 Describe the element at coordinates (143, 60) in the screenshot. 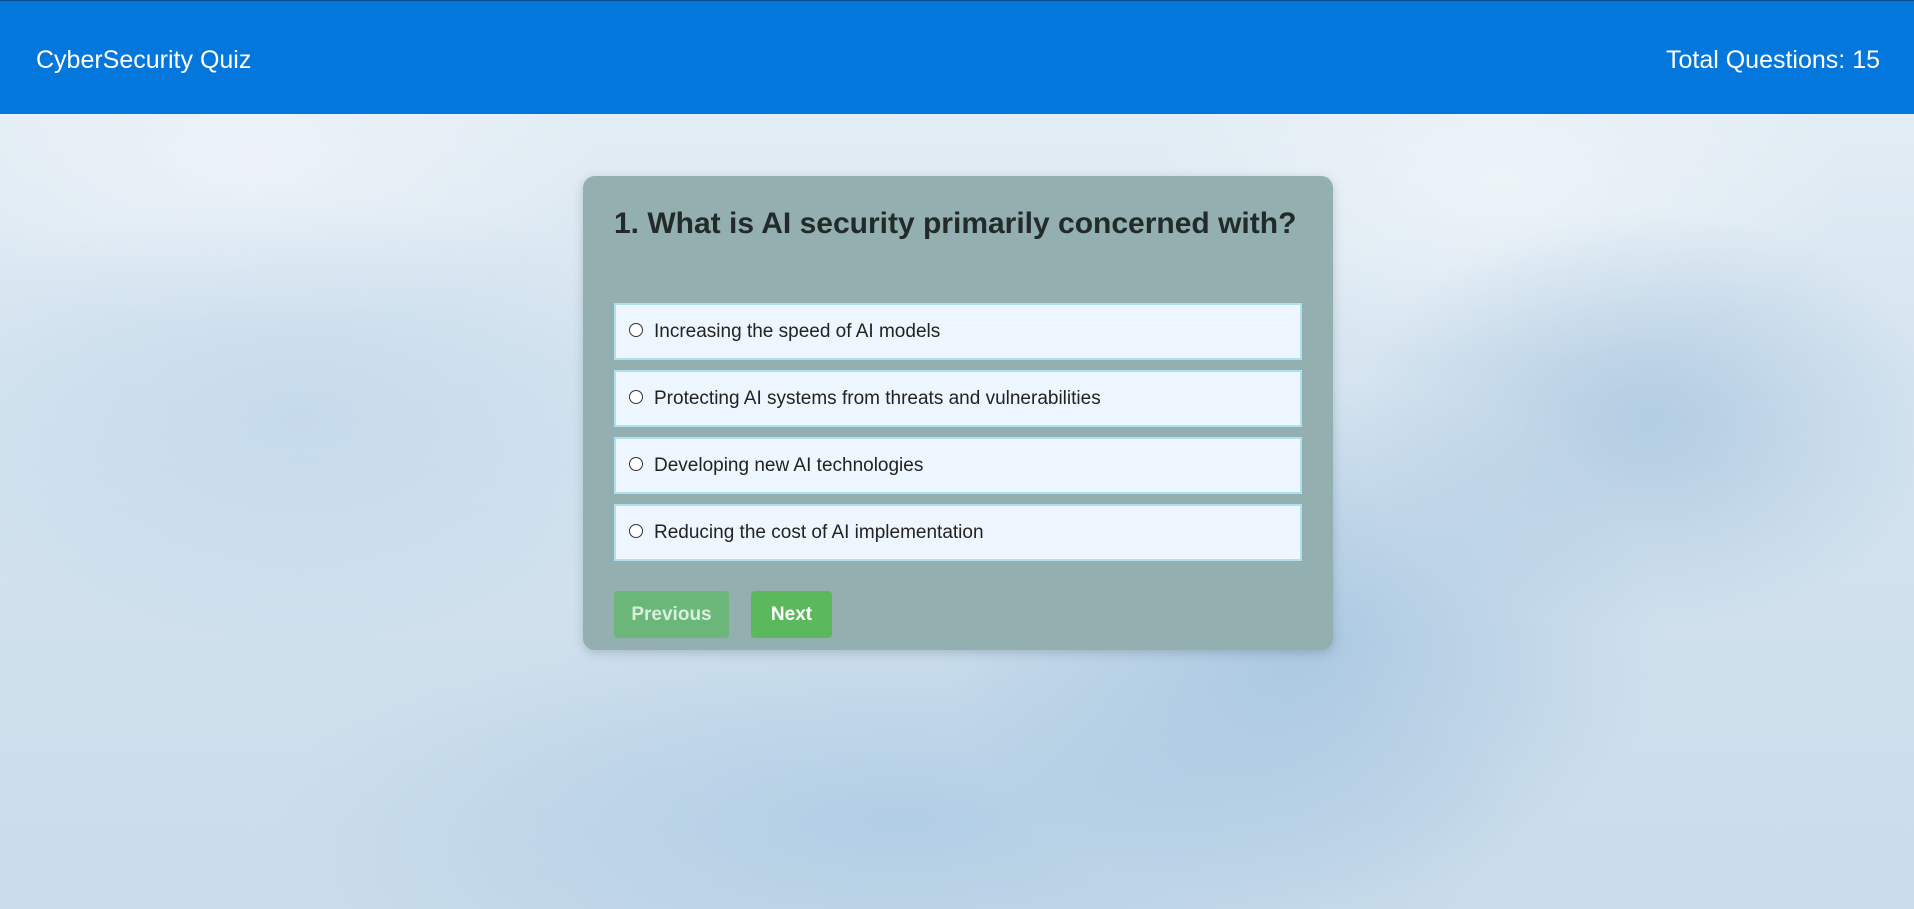

I see `app-title: CyberSecurity Quiz` at that location.